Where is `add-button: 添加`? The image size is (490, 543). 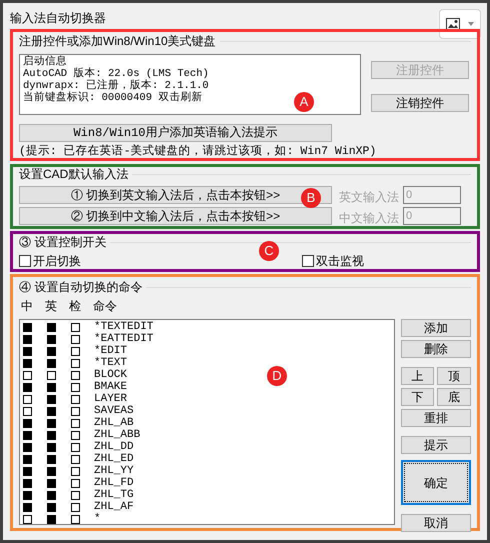 add-button: 添加 is located at coordinates (436, 328).